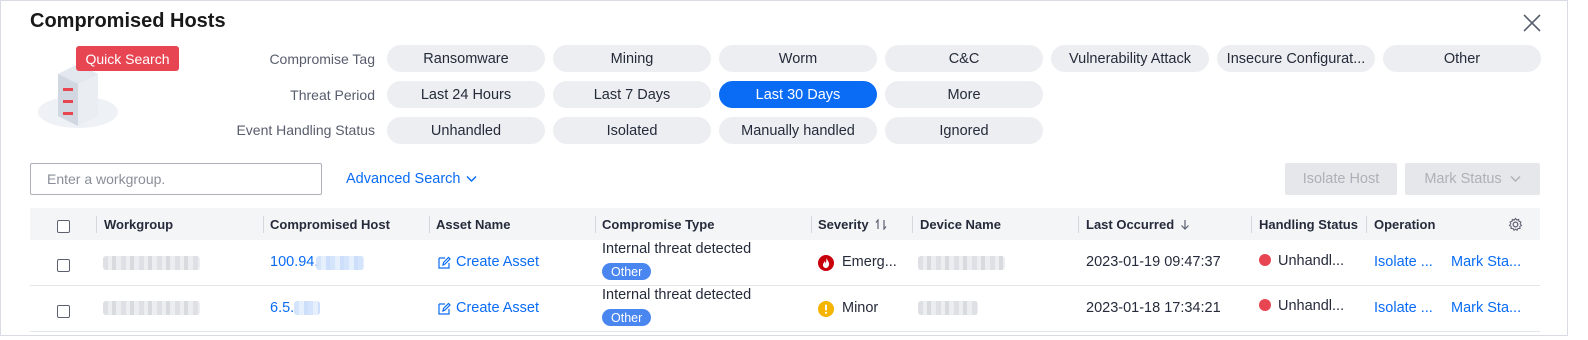 The image size is (1588, 340). I want to click on quick-search-badge: Quick Search, so click(127, 58).